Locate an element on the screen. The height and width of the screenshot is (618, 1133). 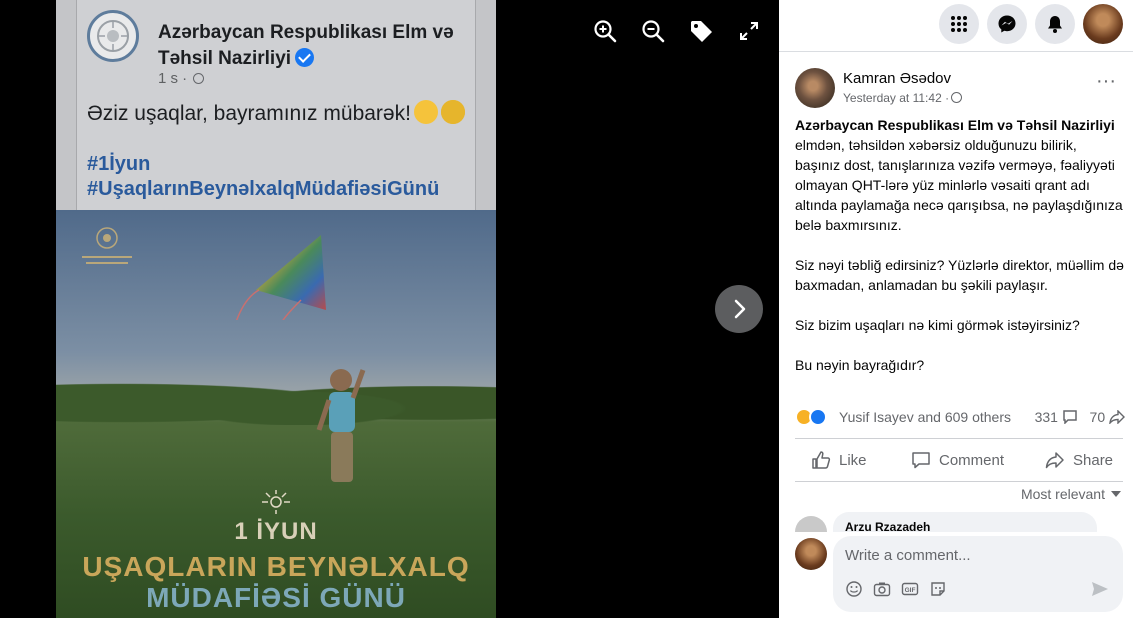
zoom-in-icon is located at coordinates (605, 31).